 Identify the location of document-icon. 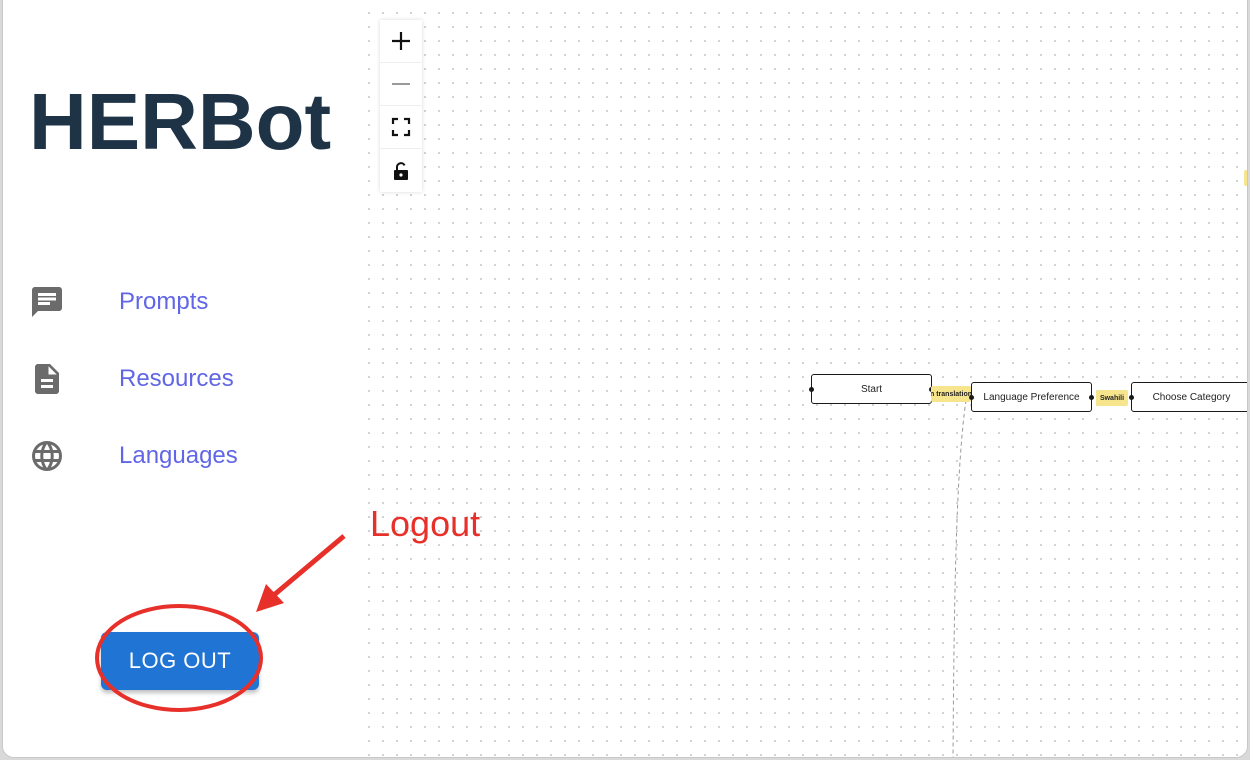
(47, 379).